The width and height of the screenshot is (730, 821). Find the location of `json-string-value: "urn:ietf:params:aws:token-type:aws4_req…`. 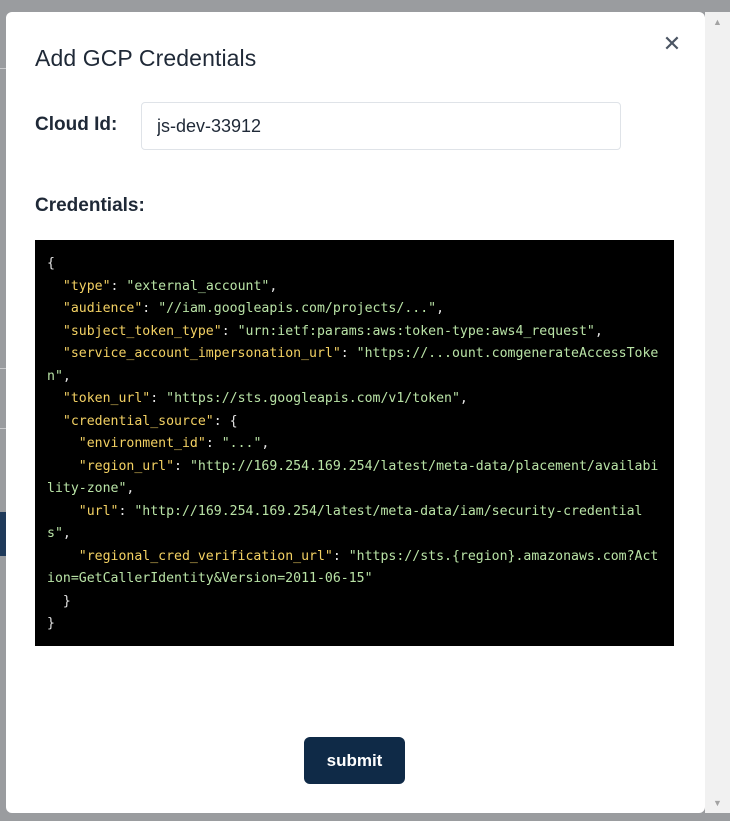

json-string-value: "urn:ietf:params:aws:token-type:aws4_req… is located at coordinates (416, 331).